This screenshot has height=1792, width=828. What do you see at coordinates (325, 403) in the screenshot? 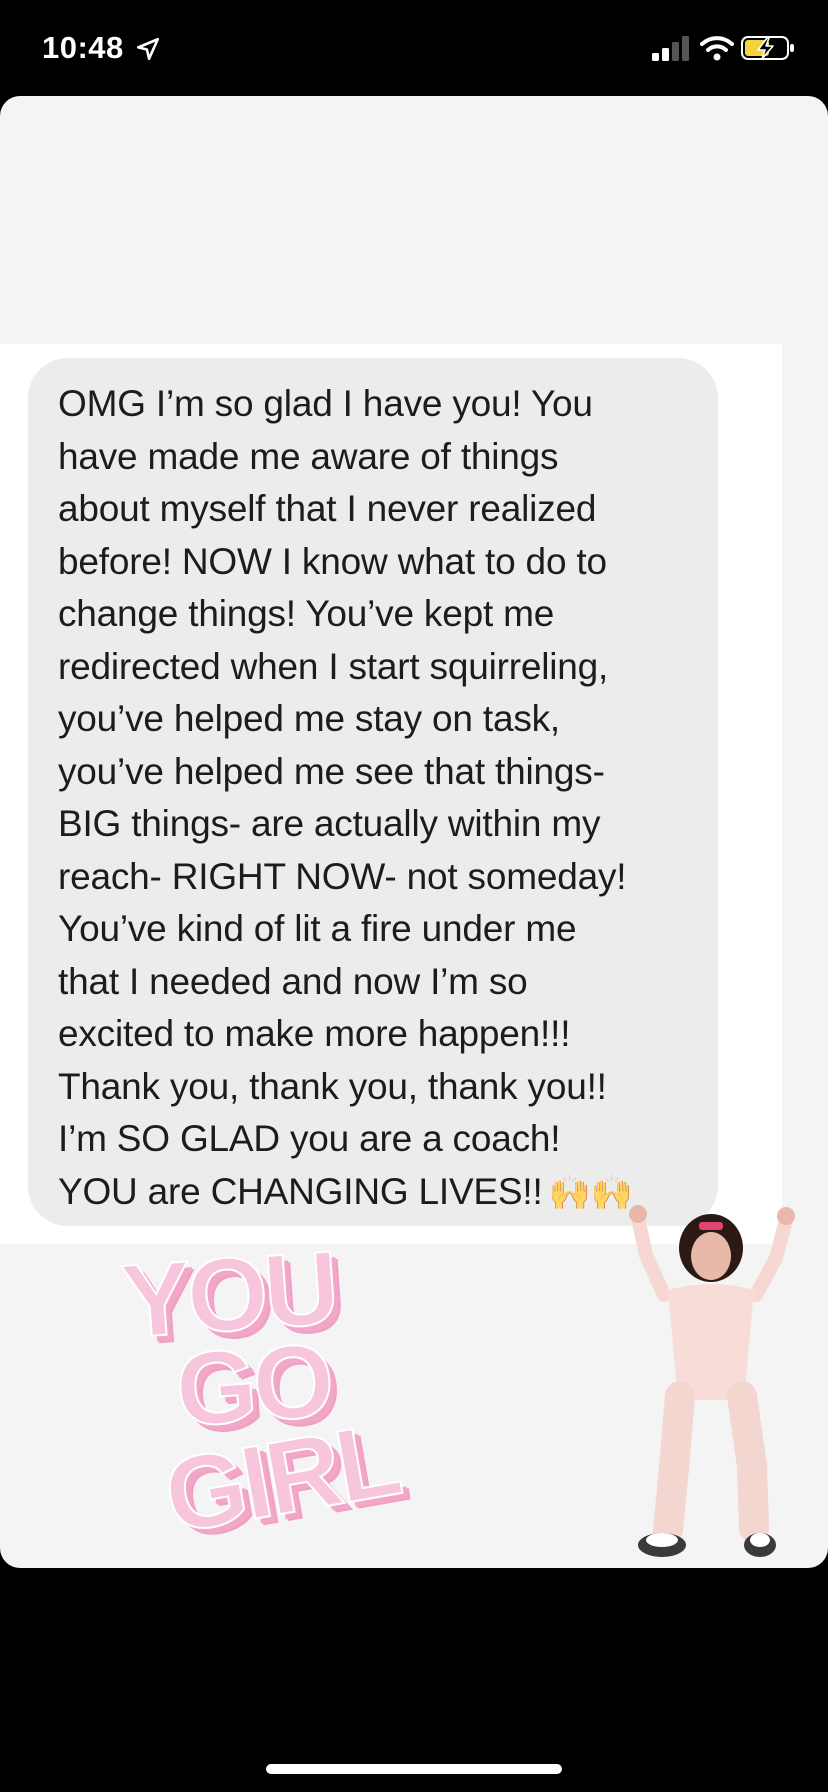
I see `message-line: OMG I’m so glad I have you! You` at bounding box center [325, 403].